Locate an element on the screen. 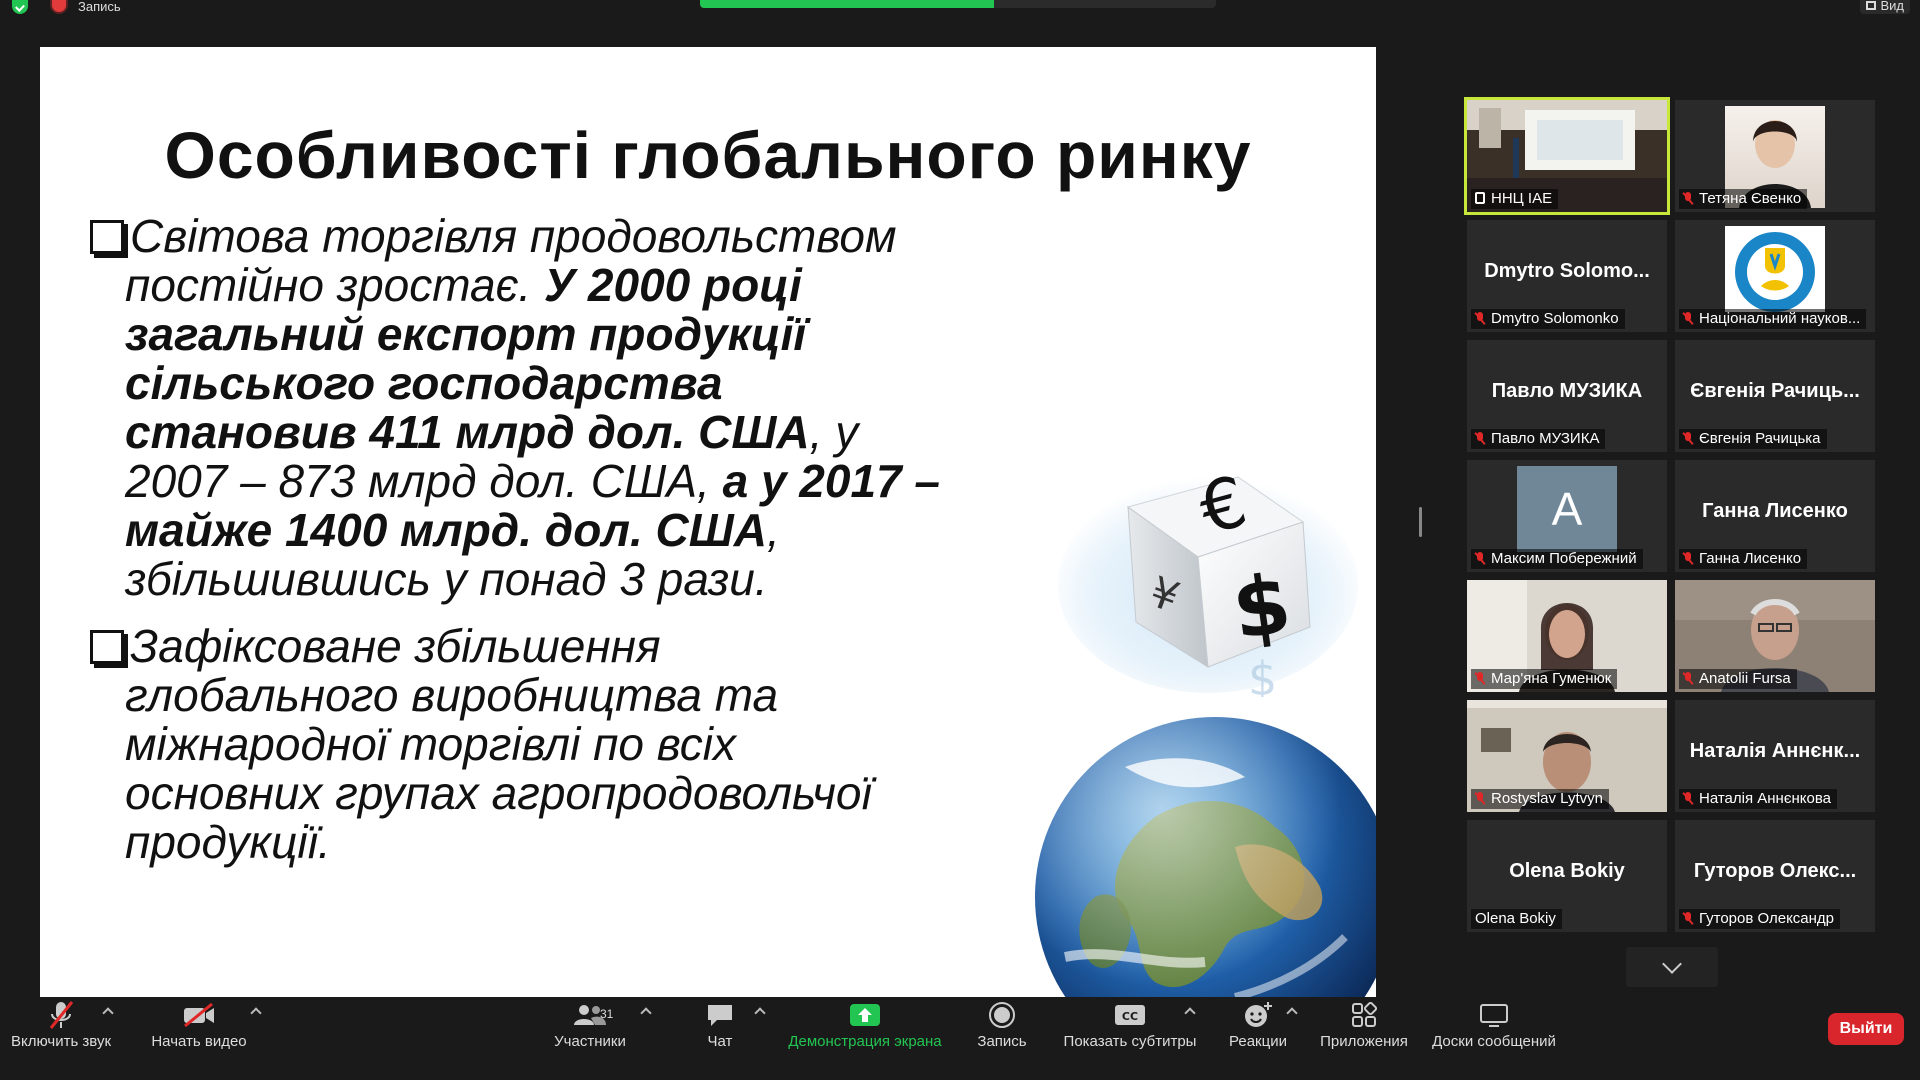 This screenshot has height=1080, width=1920. participant-name-label: Наталія Аннєнкова is located at coordinates (1758, 799).